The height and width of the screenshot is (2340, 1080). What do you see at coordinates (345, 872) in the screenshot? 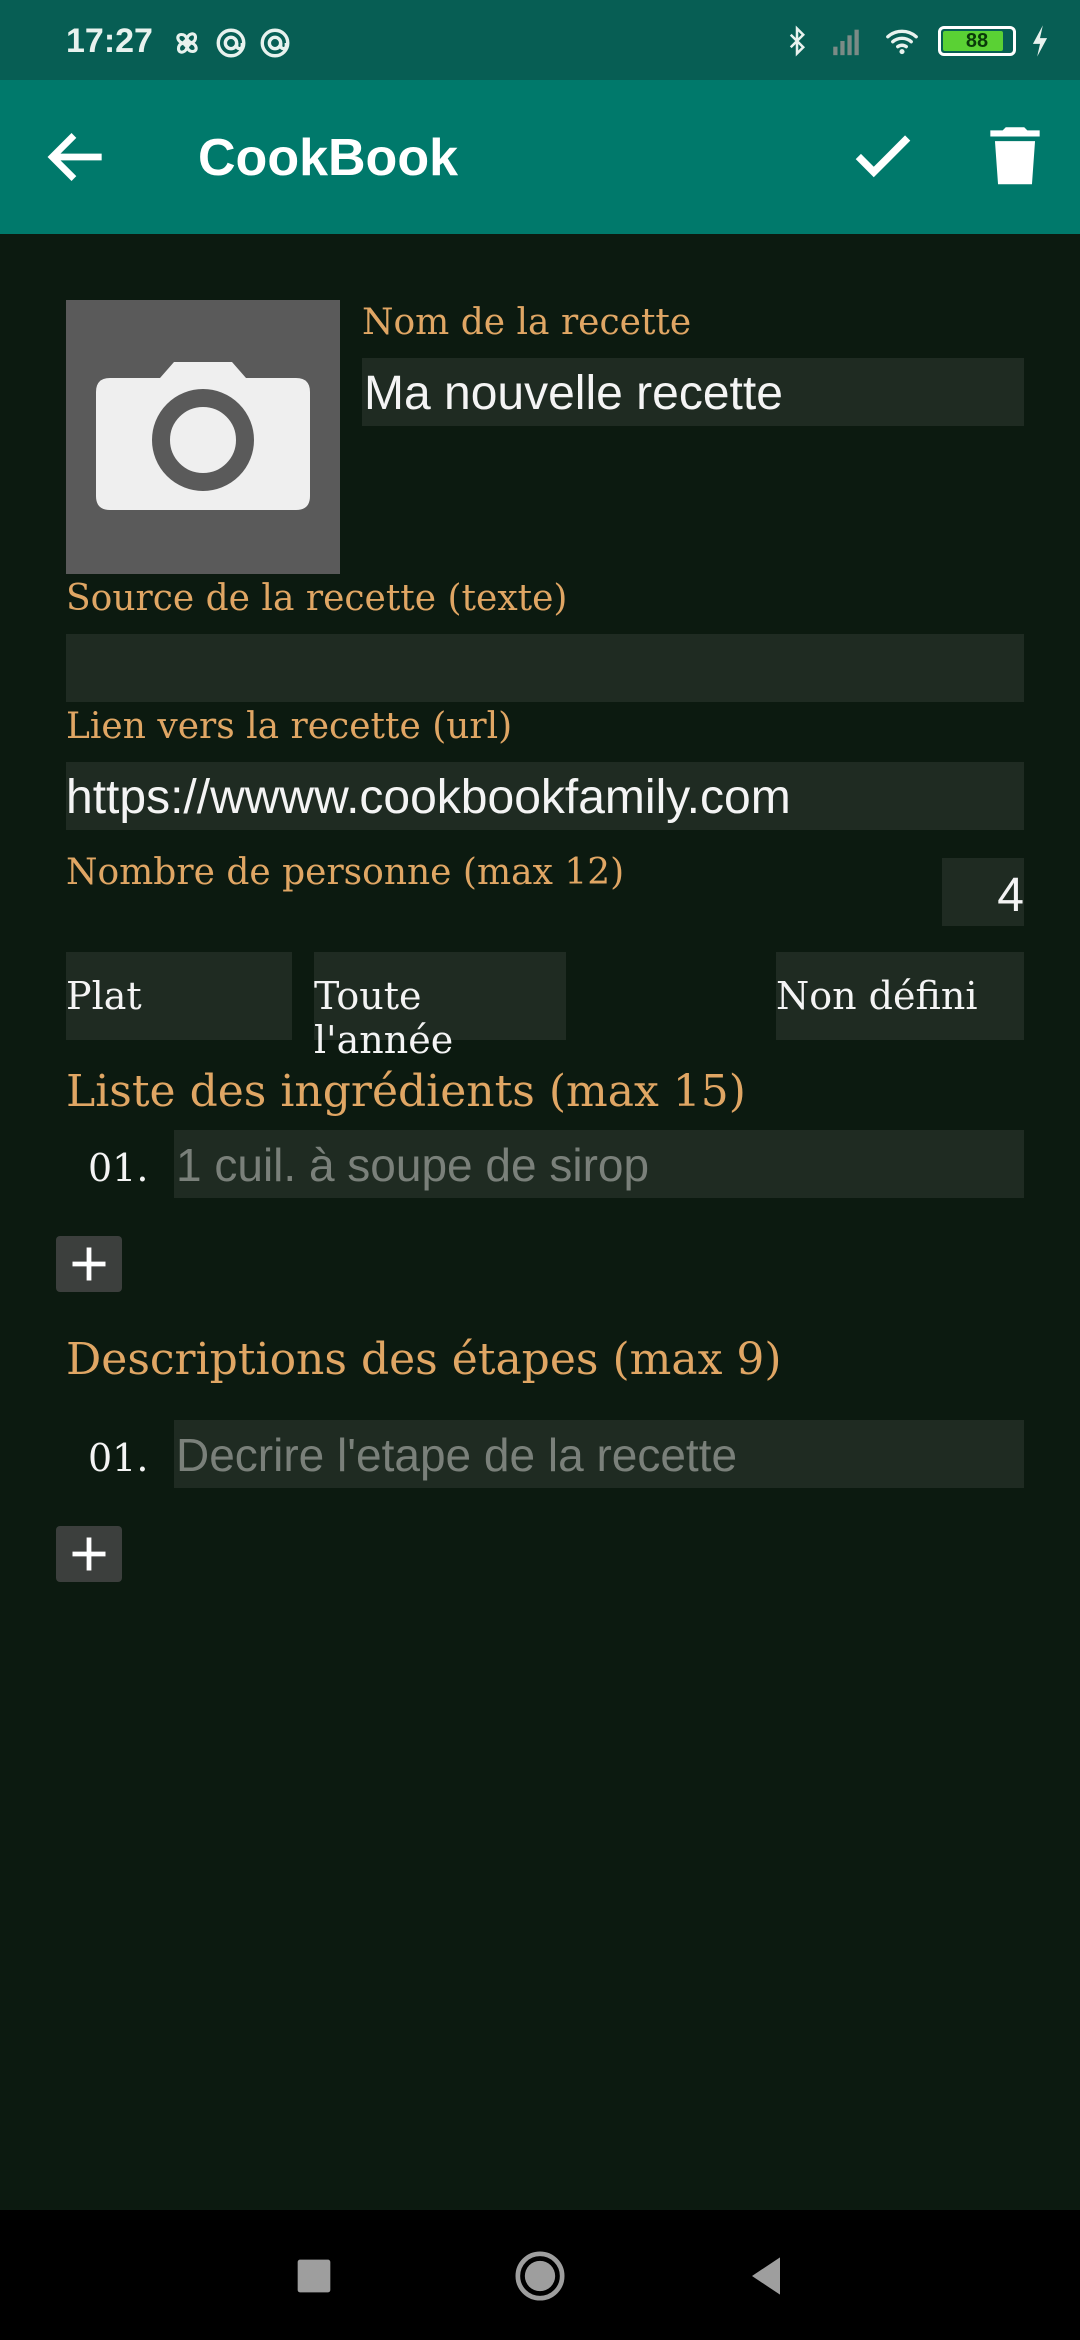
I see `persons-label: Nombre de personne (max 12)` at bounding box center [345, 872].